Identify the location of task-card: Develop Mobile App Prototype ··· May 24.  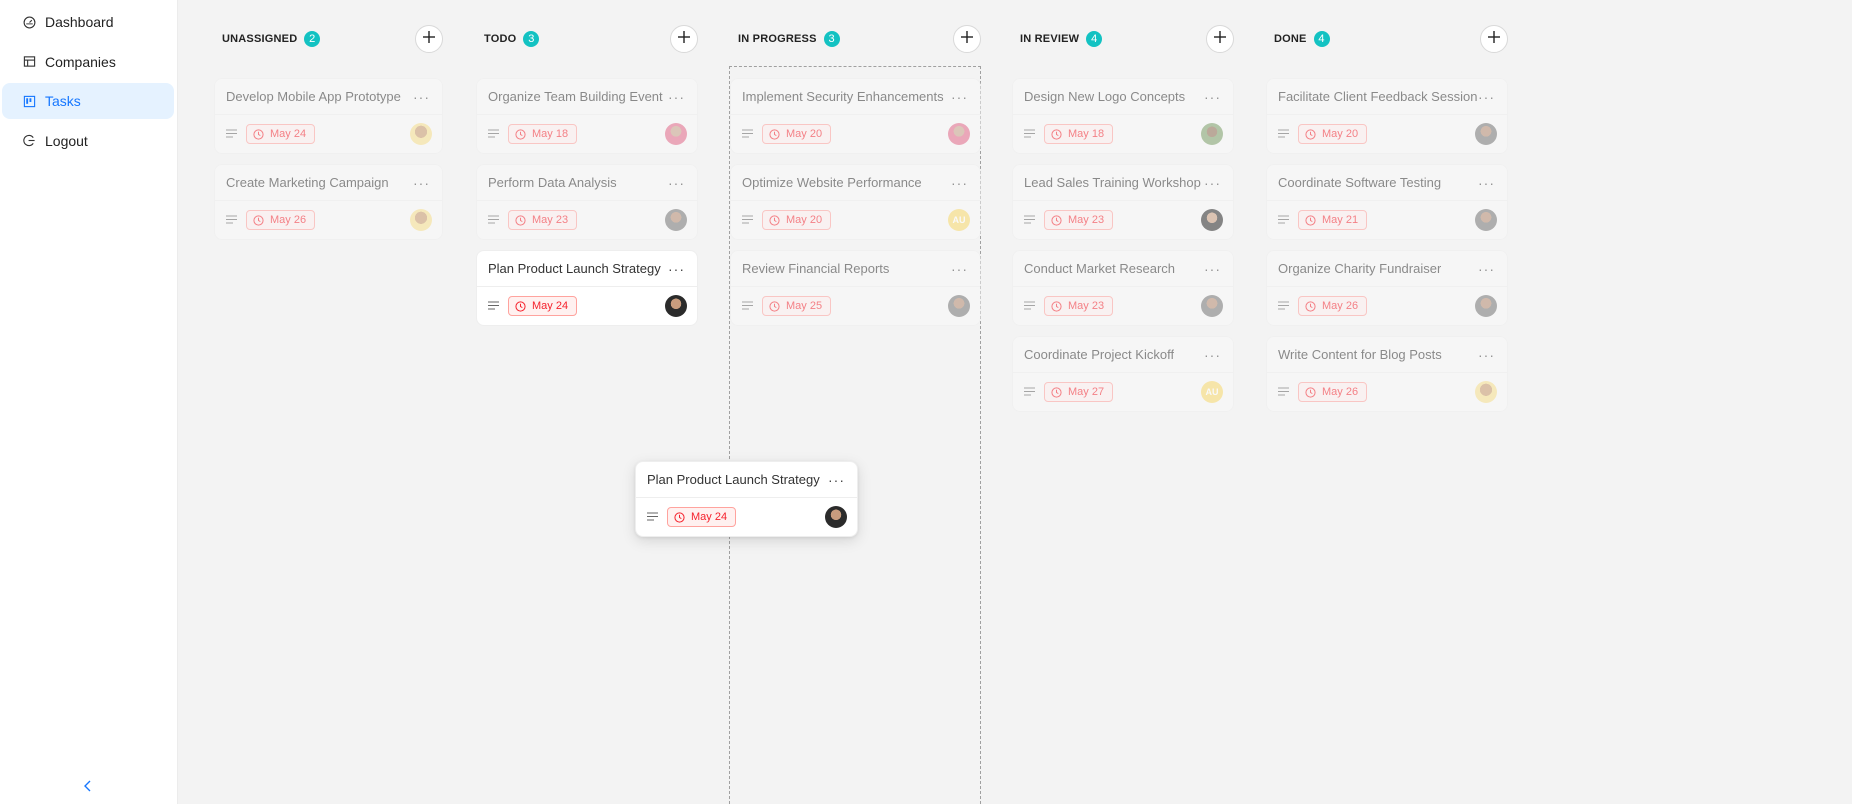
(328, 116).